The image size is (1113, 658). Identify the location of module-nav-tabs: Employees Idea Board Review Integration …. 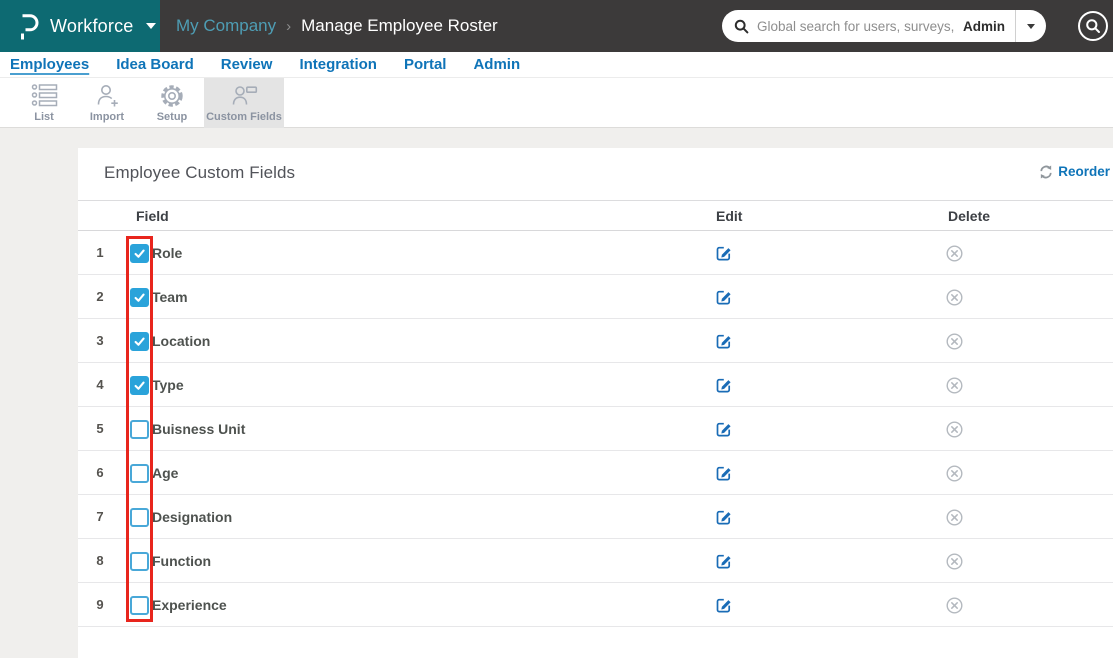
(556, 65).